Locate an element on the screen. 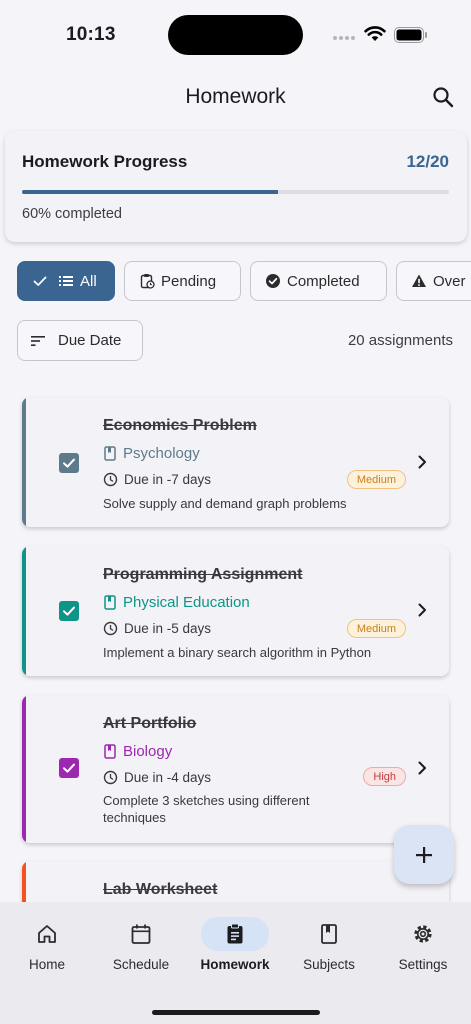 This screenshot has width=471, height=1024. sort-button: Due Date is located at coordinates (80, 340).